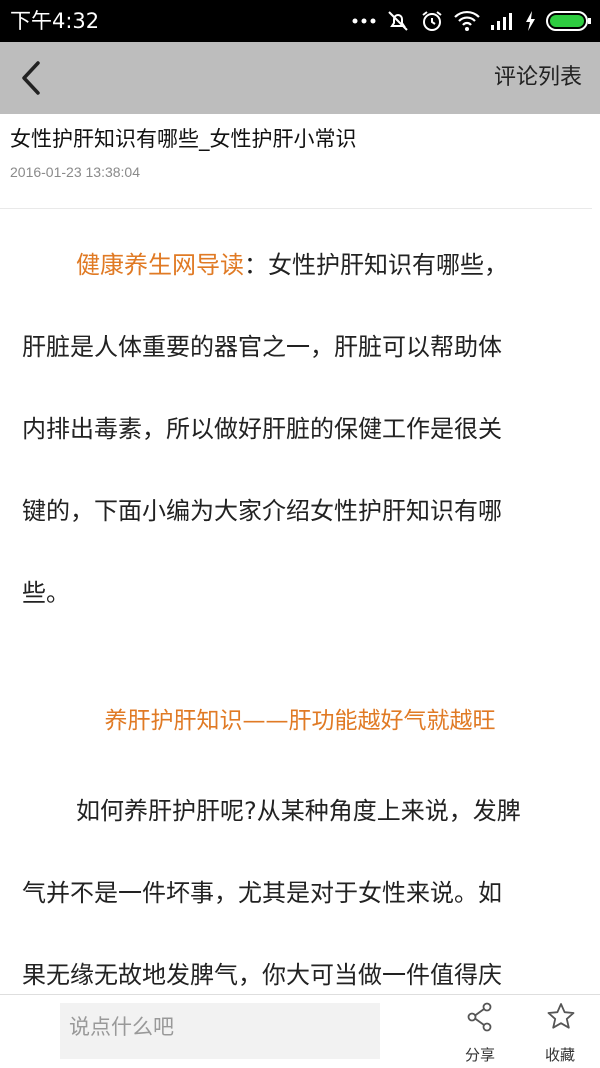 This screenshot has width=600, height=1068. Describe the element at coordinates (160, 265) in the screenshot. I see `intro-source: 健康养生网导读` at that location.